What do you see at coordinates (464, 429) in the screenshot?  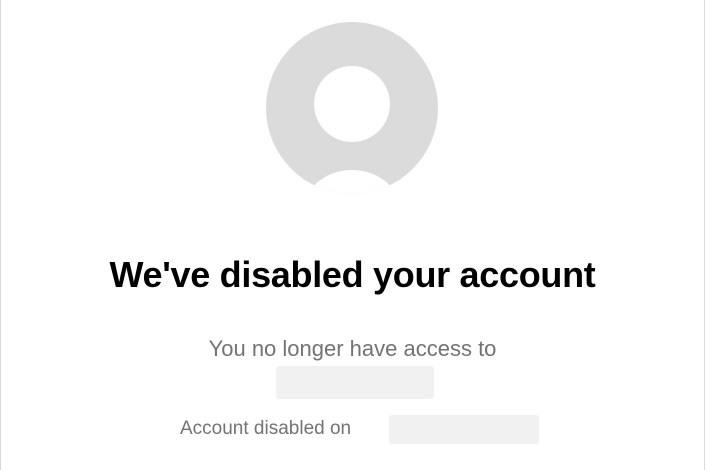 I see `redacted-disabled-date` at bounding box center [464, 429].